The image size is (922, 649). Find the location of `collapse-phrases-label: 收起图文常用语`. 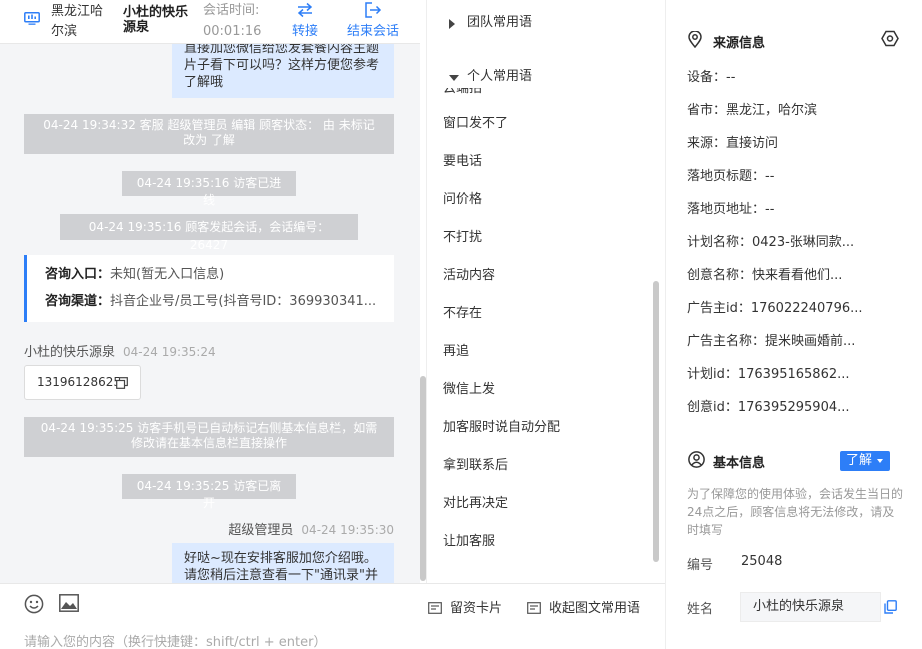

collapse-phrases-label: 收起图文常用语 is located at coordinates (595, 608).